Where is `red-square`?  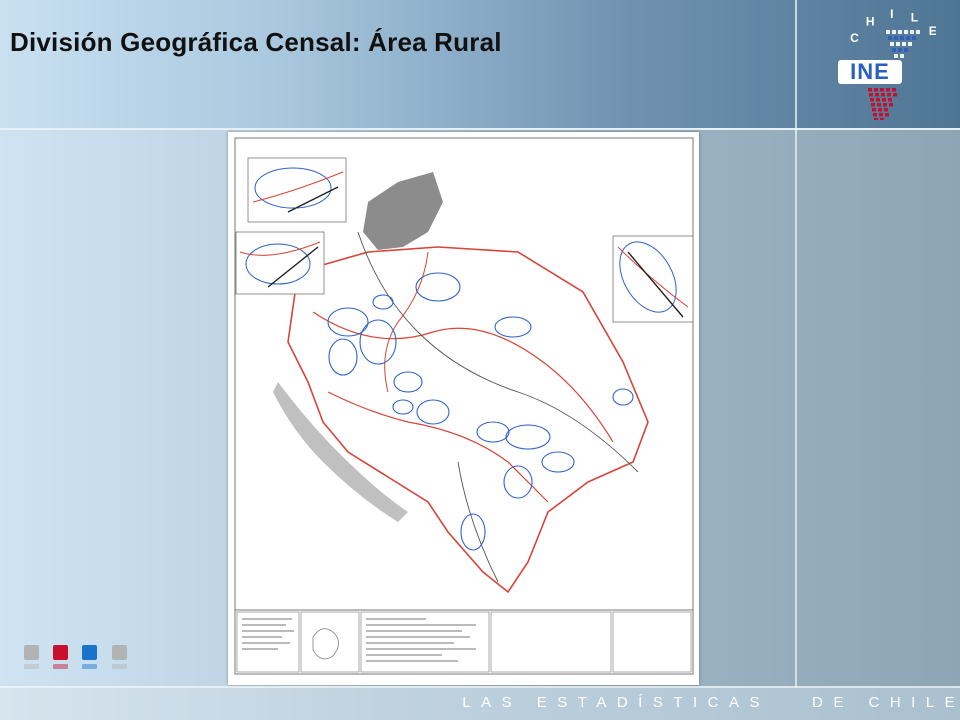 red-square is located at coordinates (60, 652).